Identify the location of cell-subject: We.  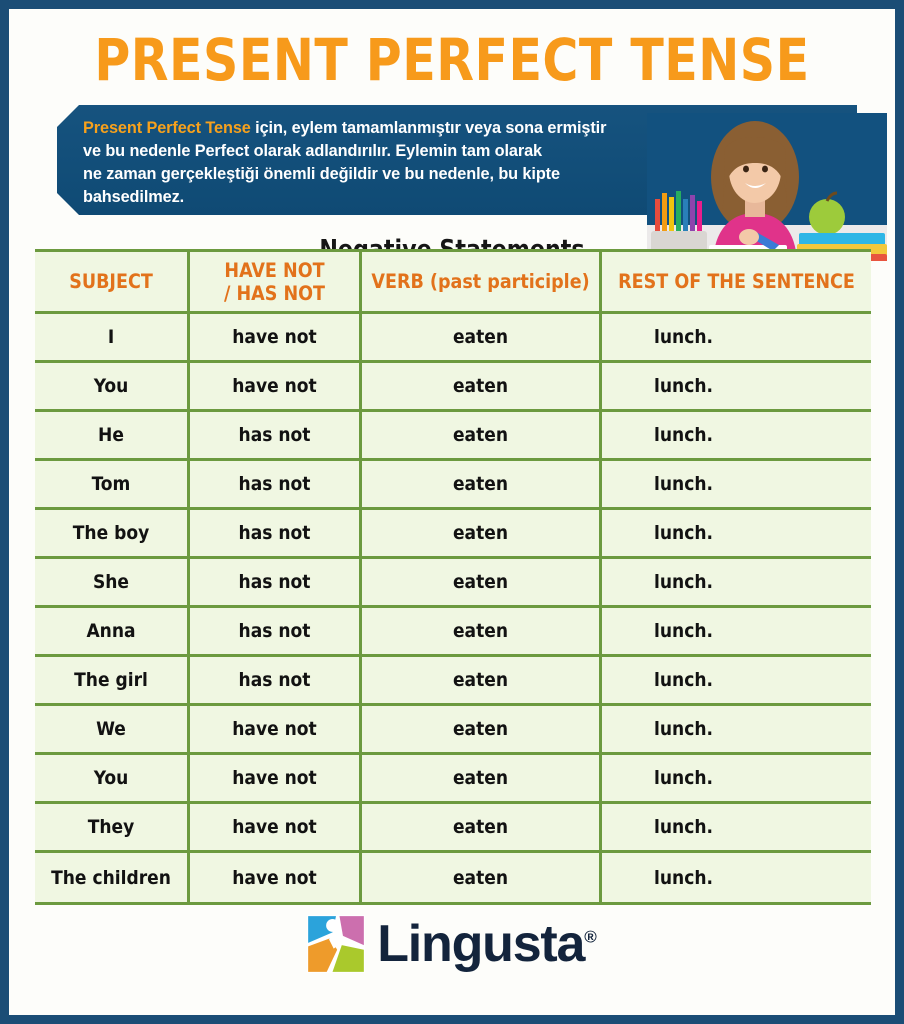
(112, 729).